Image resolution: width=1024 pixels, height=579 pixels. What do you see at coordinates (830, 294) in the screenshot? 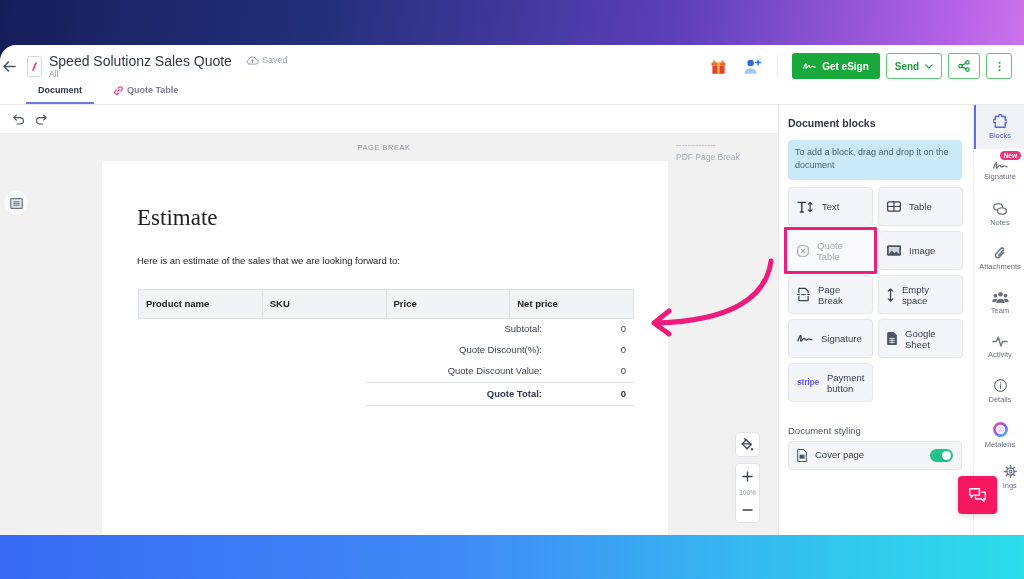
I see `block-item: Page Break` at bounding box center [830, 294].